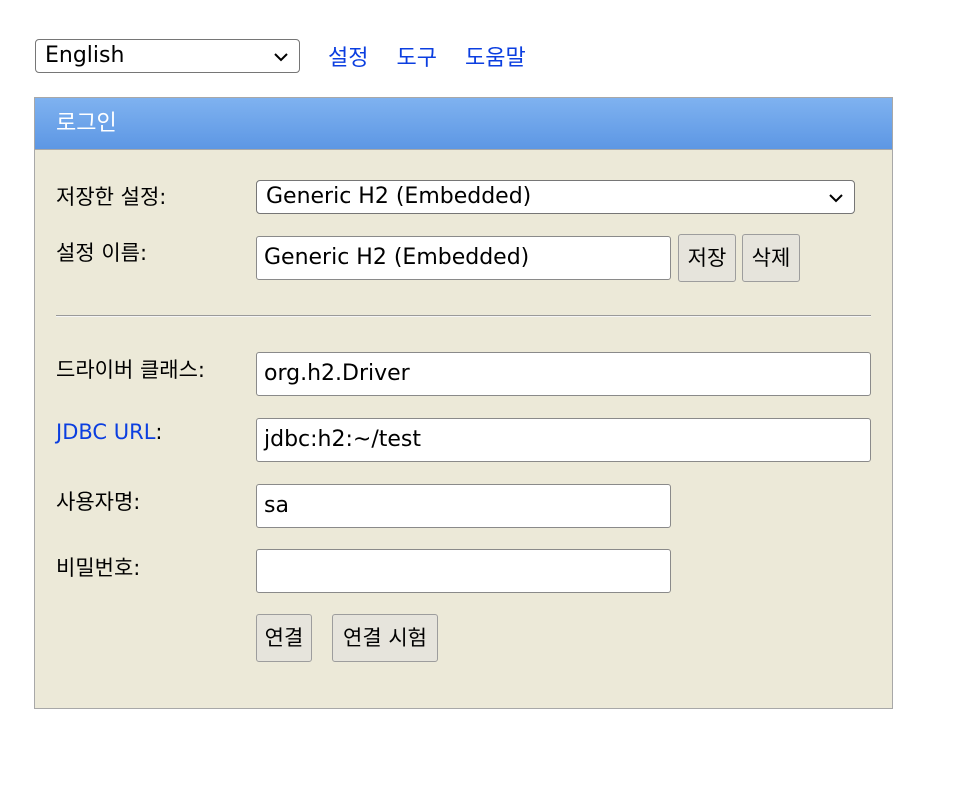 The width and height of the screenshot is (958, 810). Describe the element at coordinates (284, 638) in the screenshot. I see `connect-button: 연결` at that location.